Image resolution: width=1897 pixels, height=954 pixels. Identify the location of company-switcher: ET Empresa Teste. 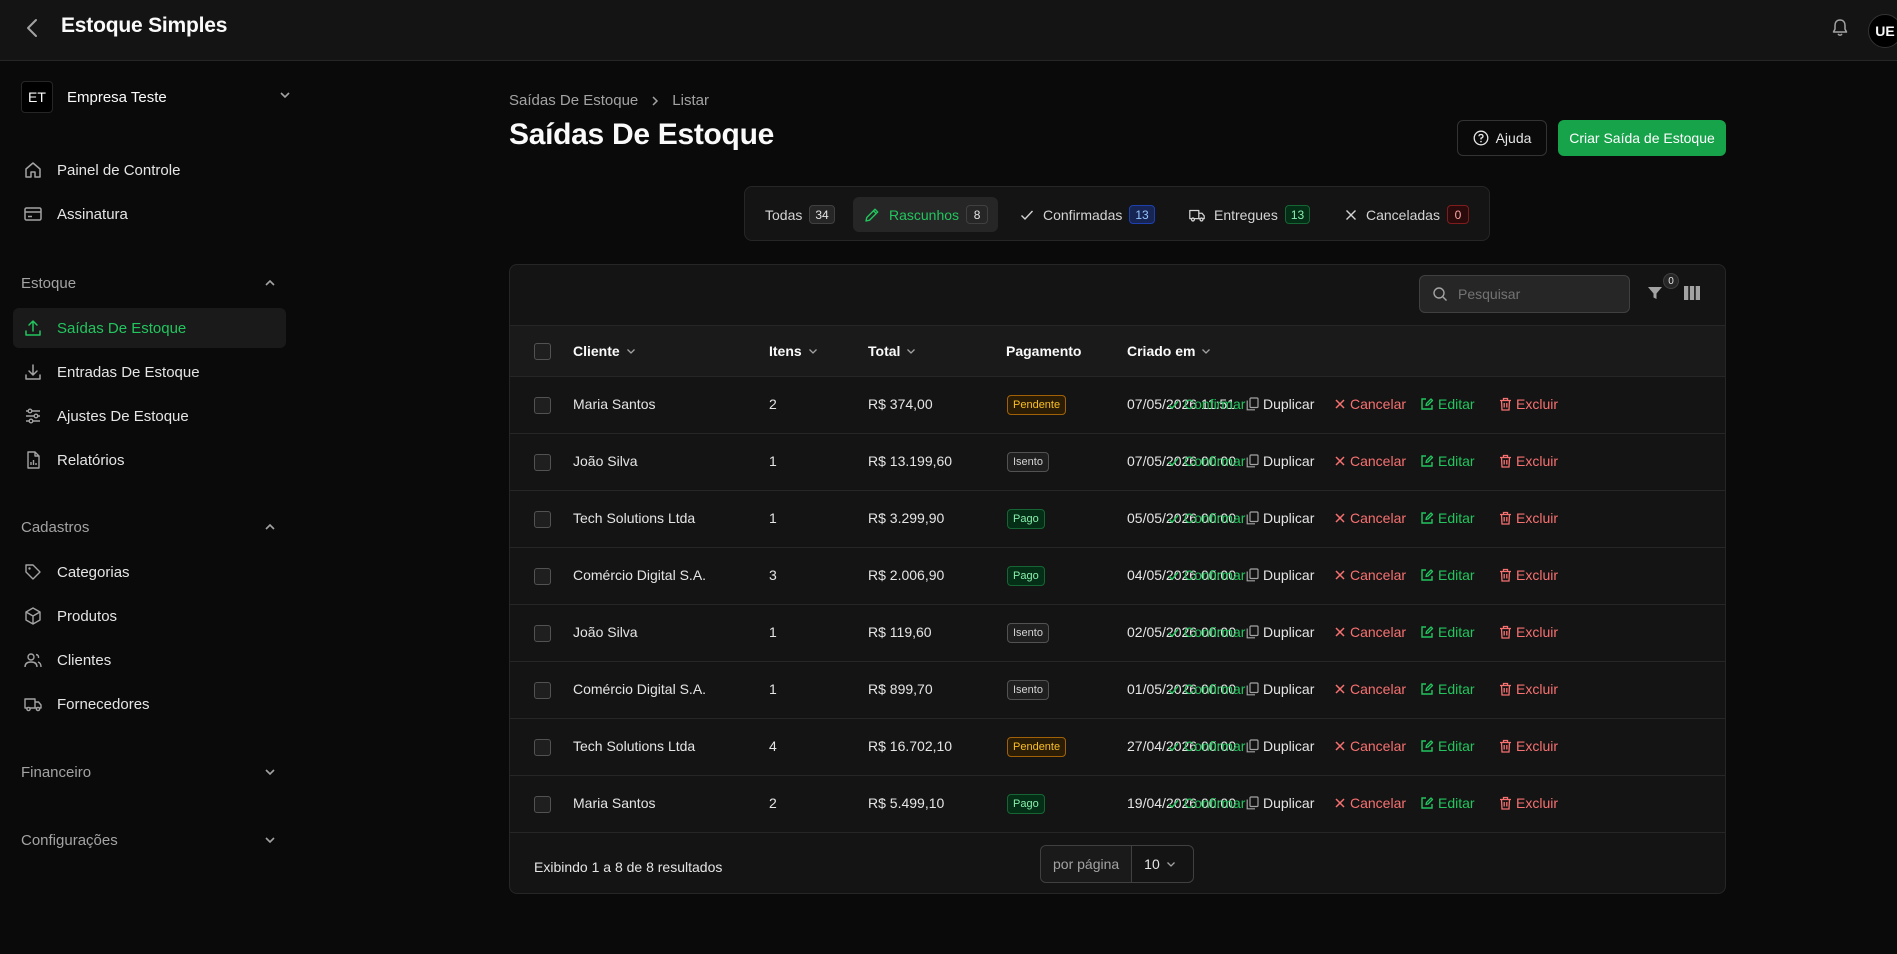
(156, 97).